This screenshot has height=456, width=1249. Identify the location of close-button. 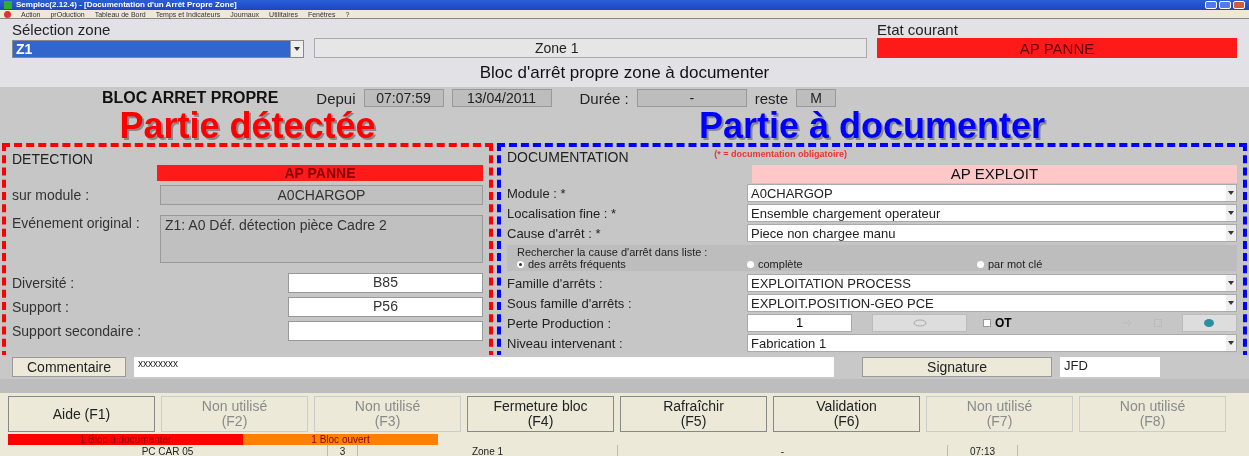
(1239, 5).